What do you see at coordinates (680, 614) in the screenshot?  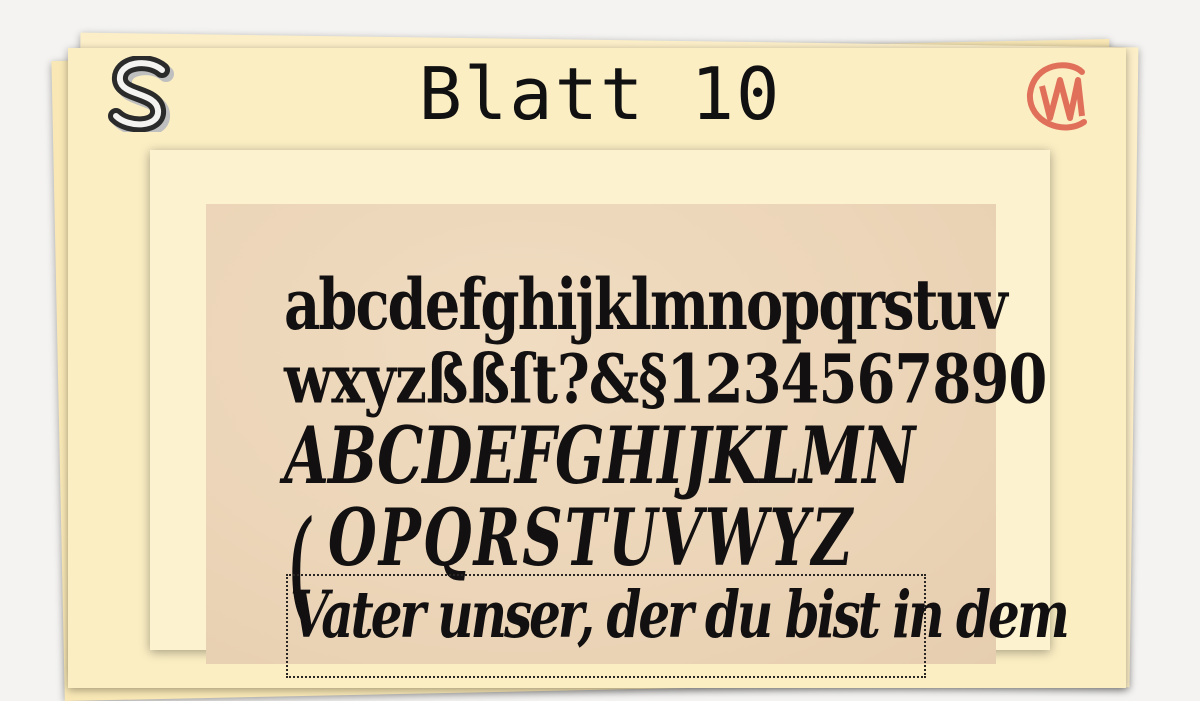 I see `plate-line-sample-text: Vater unser, der du bist in dem` at bounding box center [680, 614].